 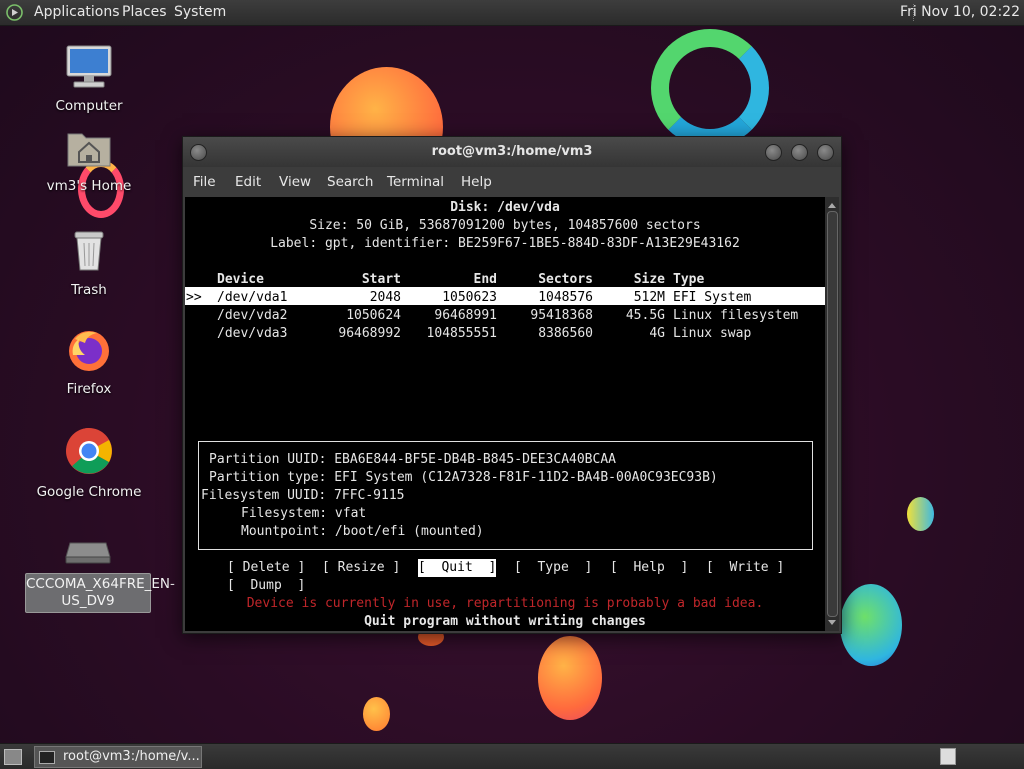 I want to click on partition-sectors: 1048576, so click(x=565, y=297).